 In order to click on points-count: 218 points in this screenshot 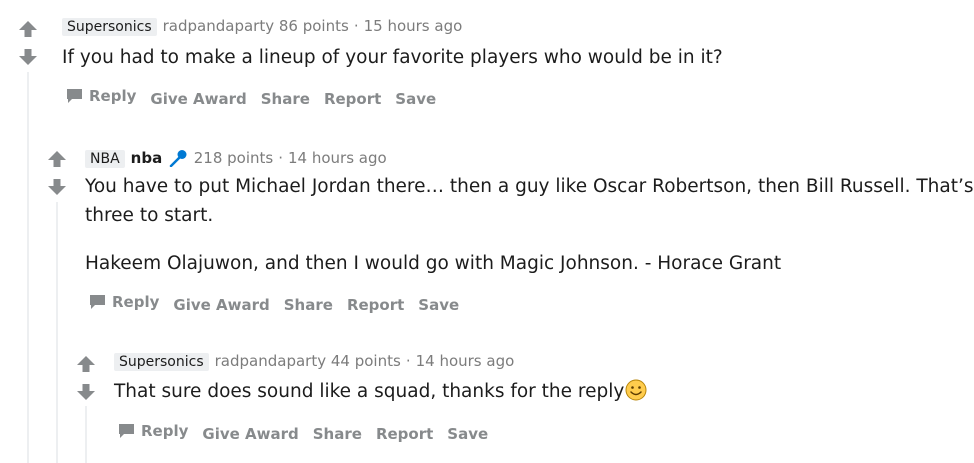, I will do `click(233, 158)`.